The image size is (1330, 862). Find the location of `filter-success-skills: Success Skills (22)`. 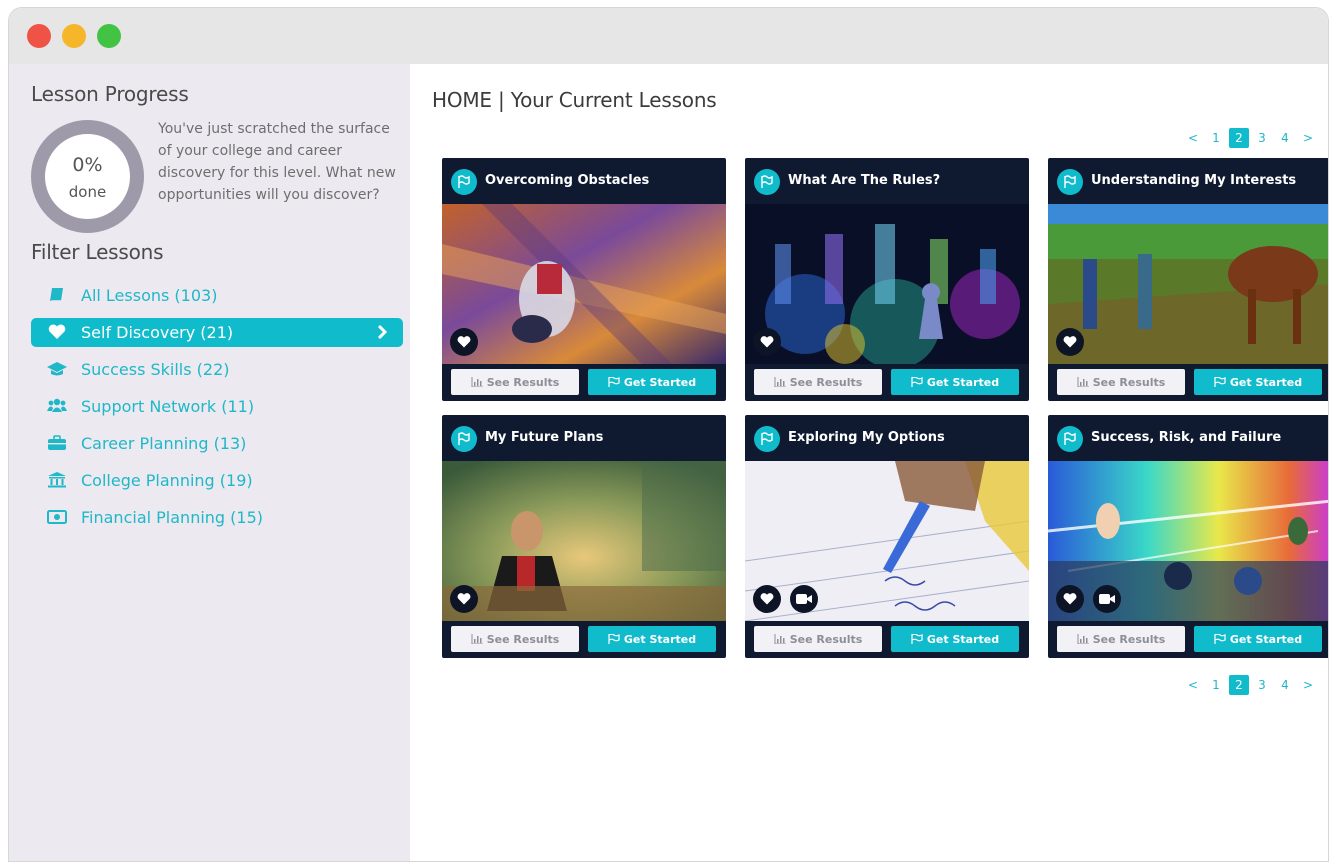

filter-success-skills: Success Skills (22) is located at coordinates (217, 369).